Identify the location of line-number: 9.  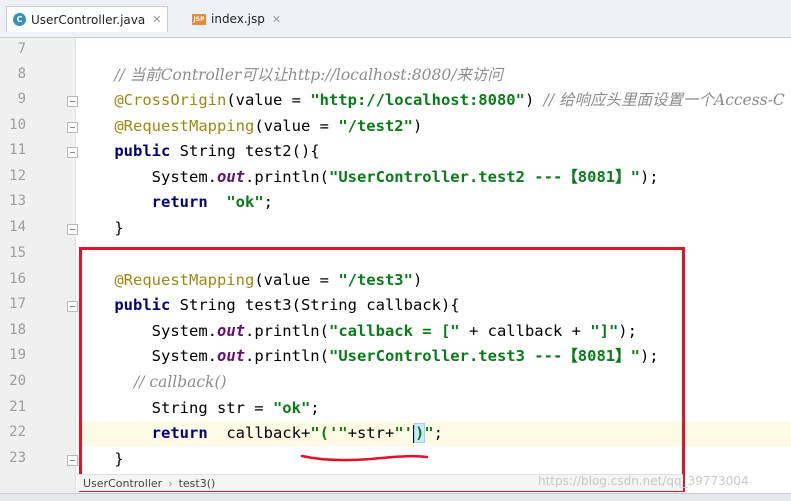
(21, 99).